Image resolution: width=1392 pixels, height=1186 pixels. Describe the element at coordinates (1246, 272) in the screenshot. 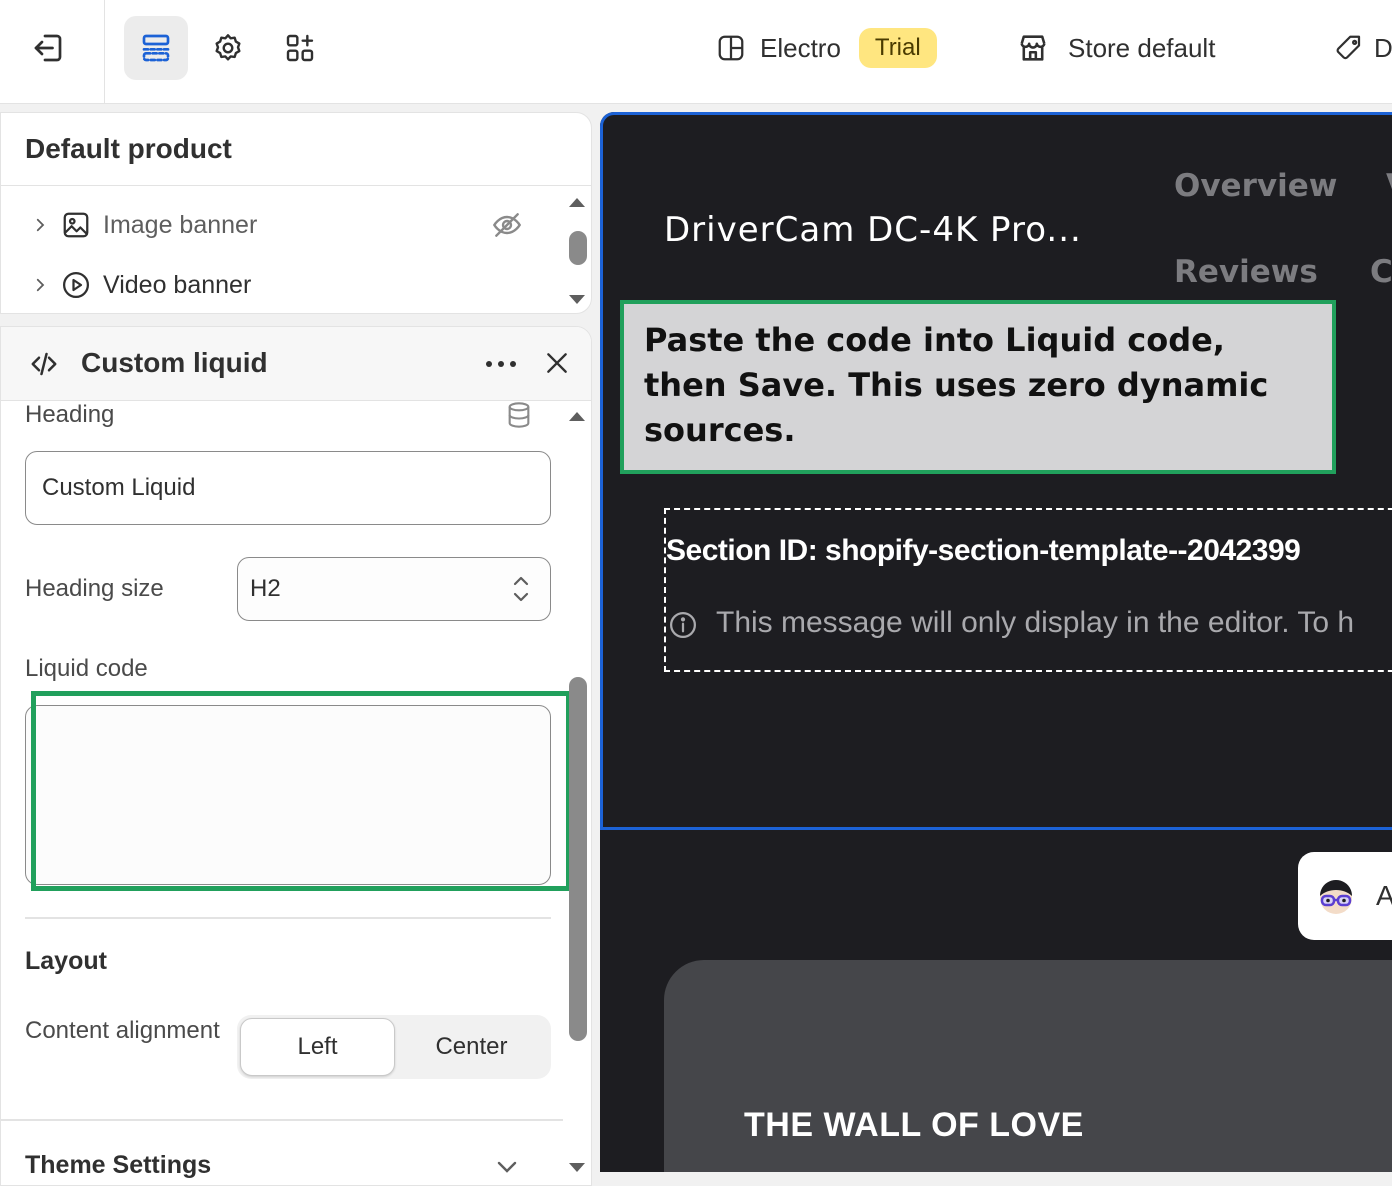

I see `nav-link-reviews: Reviews` at that location.